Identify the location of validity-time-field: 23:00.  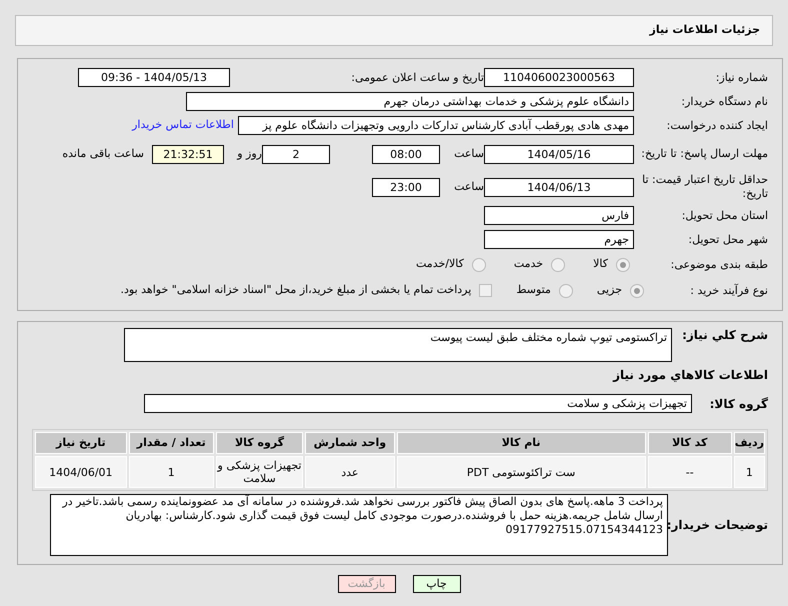
(406, 187).